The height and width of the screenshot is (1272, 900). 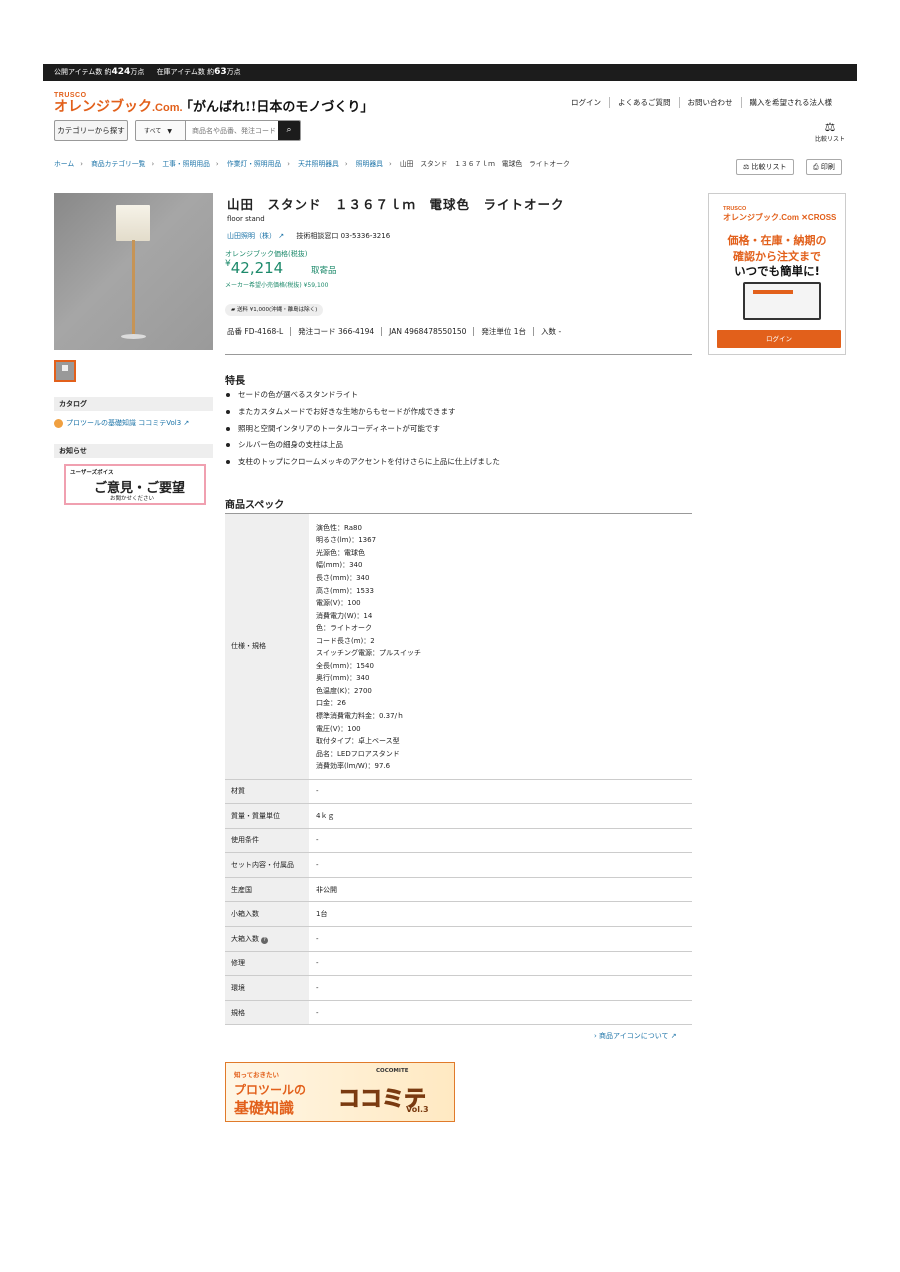 What do you see at coordinates (135, 484) in the screenshot?
I see `user-voice-banner: ユーザーズボイス ご意見・ご要望 お聞かせください` at bounding box center [135, 484].